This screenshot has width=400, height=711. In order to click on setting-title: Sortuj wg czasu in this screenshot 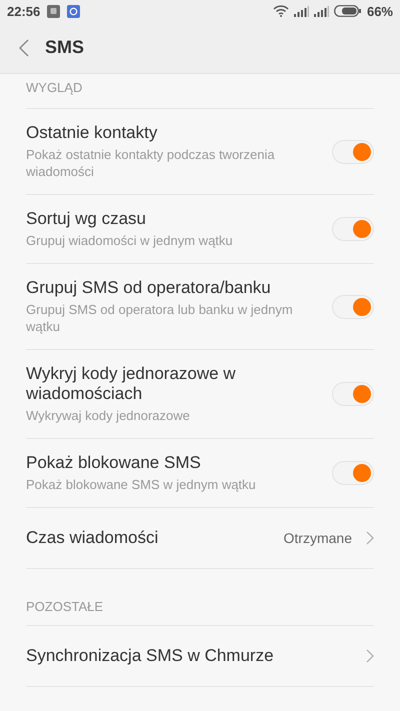, I will do `click(86, 219)`.